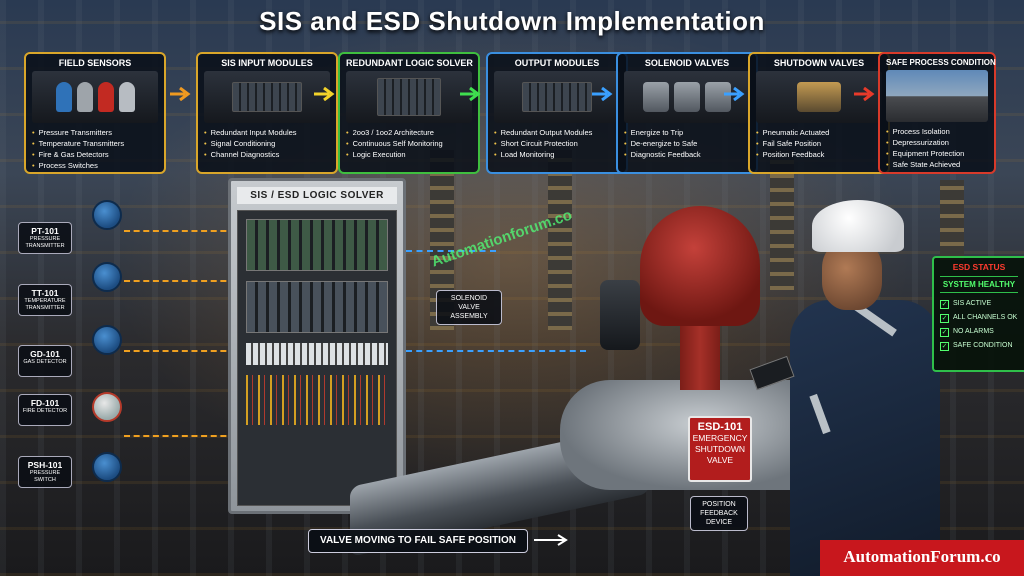 The image size is (1024, 576). Describe the element at coordinates (687, 154) in the screenshot. I see `list-item: Diagnostic Feedback` at that location.